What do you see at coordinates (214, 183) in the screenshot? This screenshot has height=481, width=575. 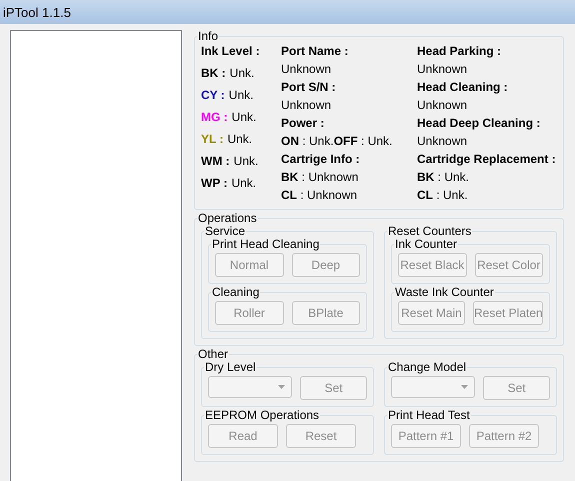 I see `ink-name: WP :` at bounding box center [214, 183].